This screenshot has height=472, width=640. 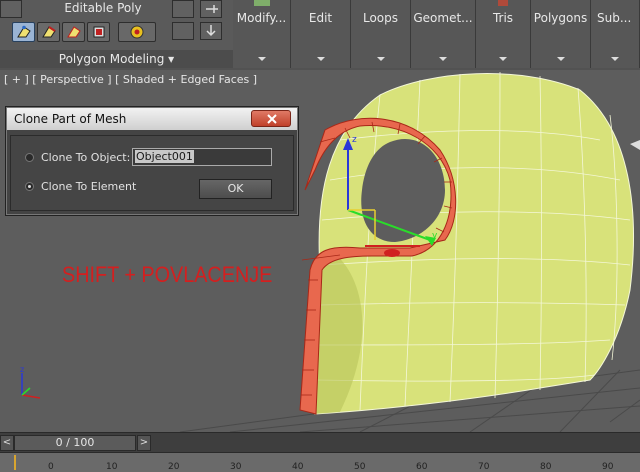 I want to click on edge-icon, so click(x=49, y=32).